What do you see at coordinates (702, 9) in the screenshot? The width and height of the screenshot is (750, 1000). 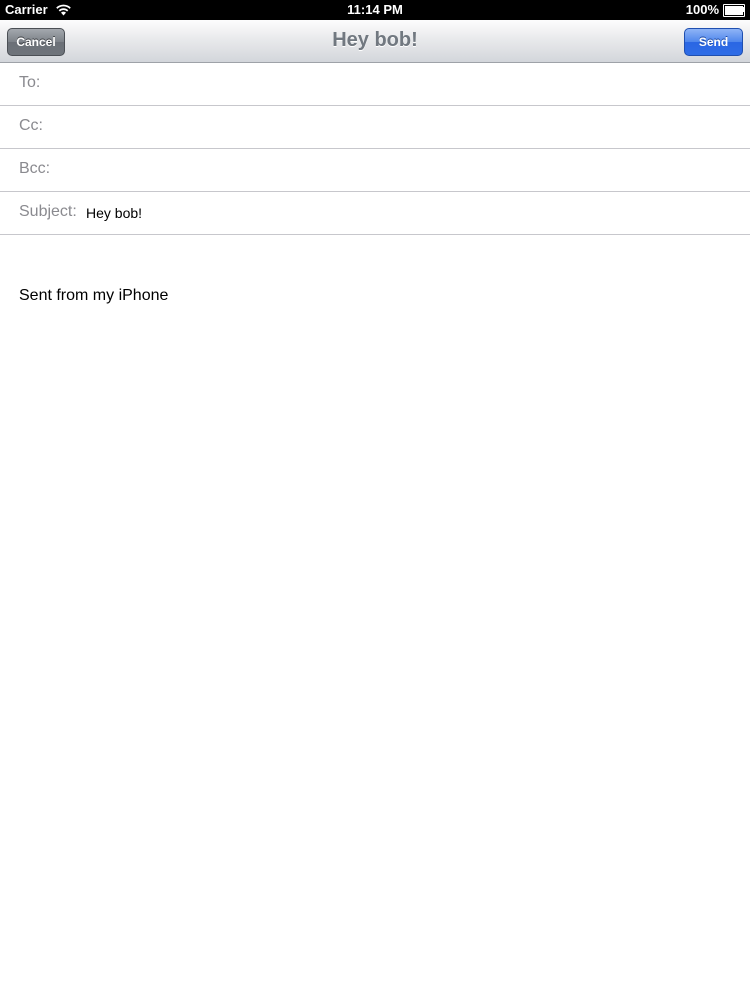 I see `battery-percent: 100%` at bounding box center [702, 9].